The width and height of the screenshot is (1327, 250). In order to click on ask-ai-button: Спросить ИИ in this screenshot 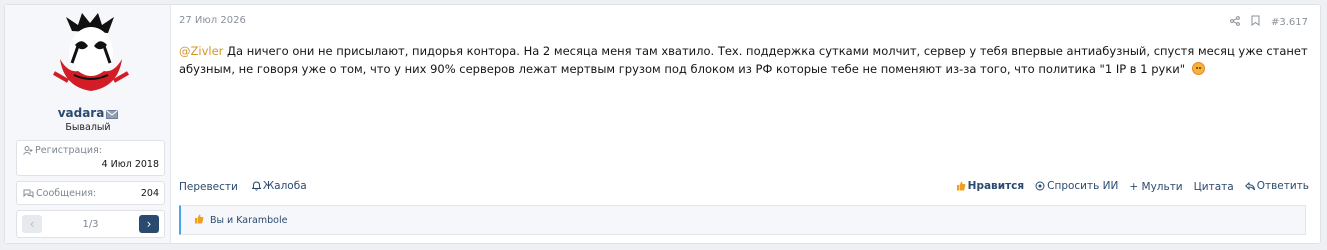, I will do `click(1076, 187)`.